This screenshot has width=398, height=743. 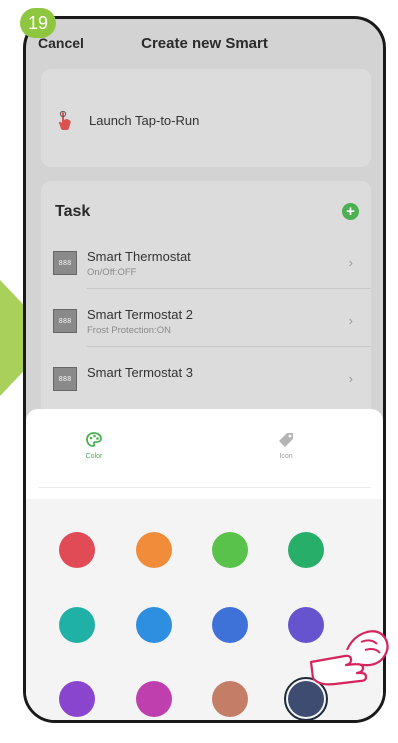 What do you see at coordinates (349, 658) in the screenshot?
I see `pointing-hand-icon` at bounding box center [349, 658].